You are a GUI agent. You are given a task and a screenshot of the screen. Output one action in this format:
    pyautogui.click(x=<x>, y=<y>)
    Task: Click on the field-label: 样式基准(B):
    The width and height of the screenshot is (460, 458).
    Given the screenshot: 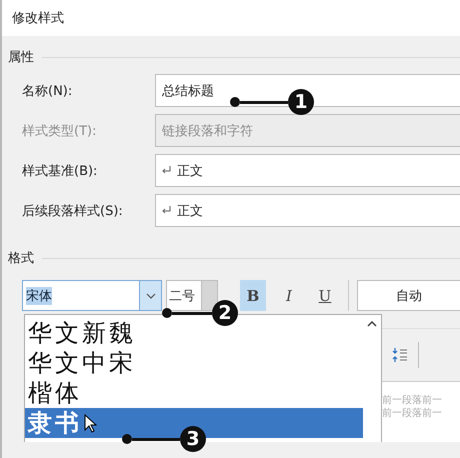 What is the action you would take?
    pyautogui.click(x=60, y=171)
    